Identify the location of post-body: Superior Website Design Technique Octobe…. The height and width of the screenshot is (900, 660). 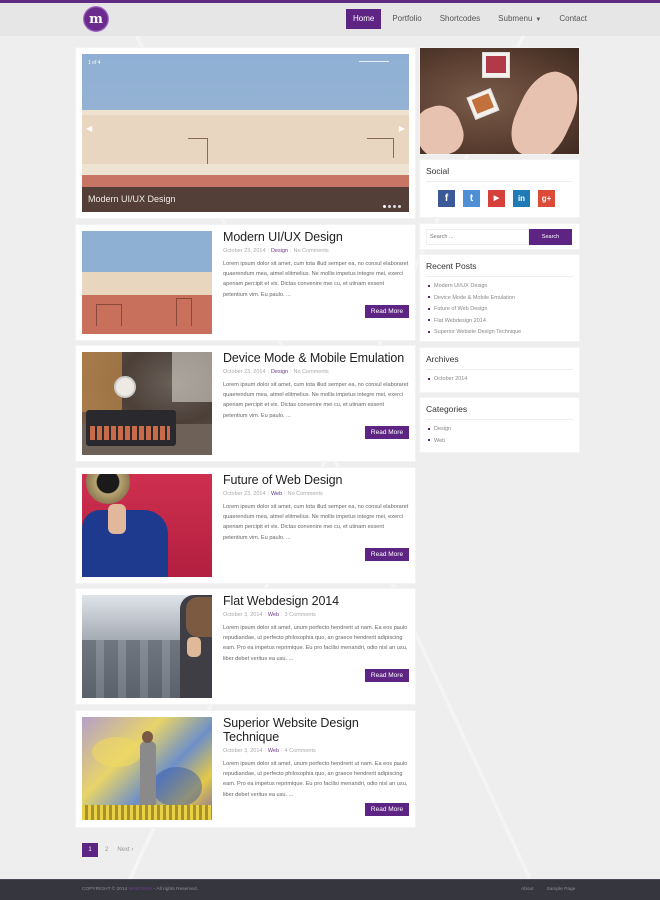
(316, 758).